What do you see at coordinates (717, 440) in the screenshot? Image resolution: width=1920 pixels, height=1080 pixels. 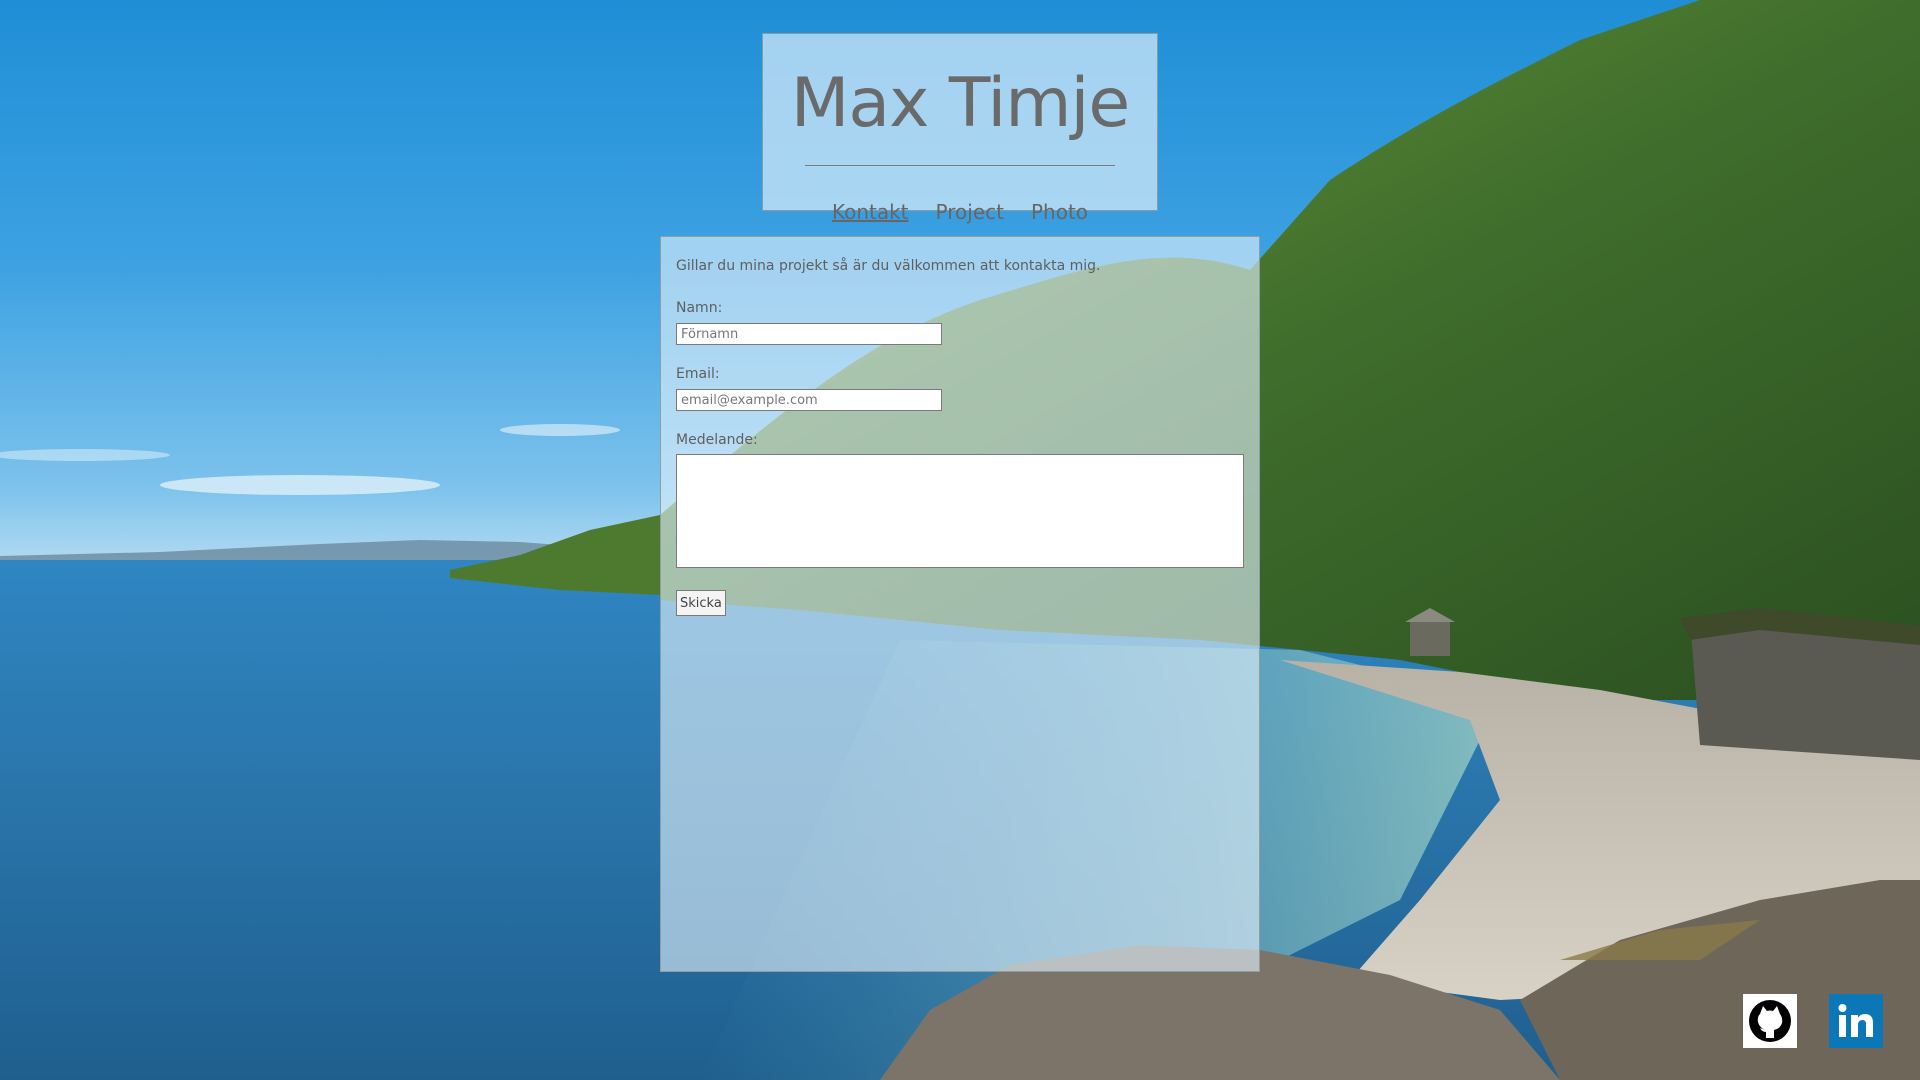 I see `message-label: Medelande:` at bounding box center [717, 440].